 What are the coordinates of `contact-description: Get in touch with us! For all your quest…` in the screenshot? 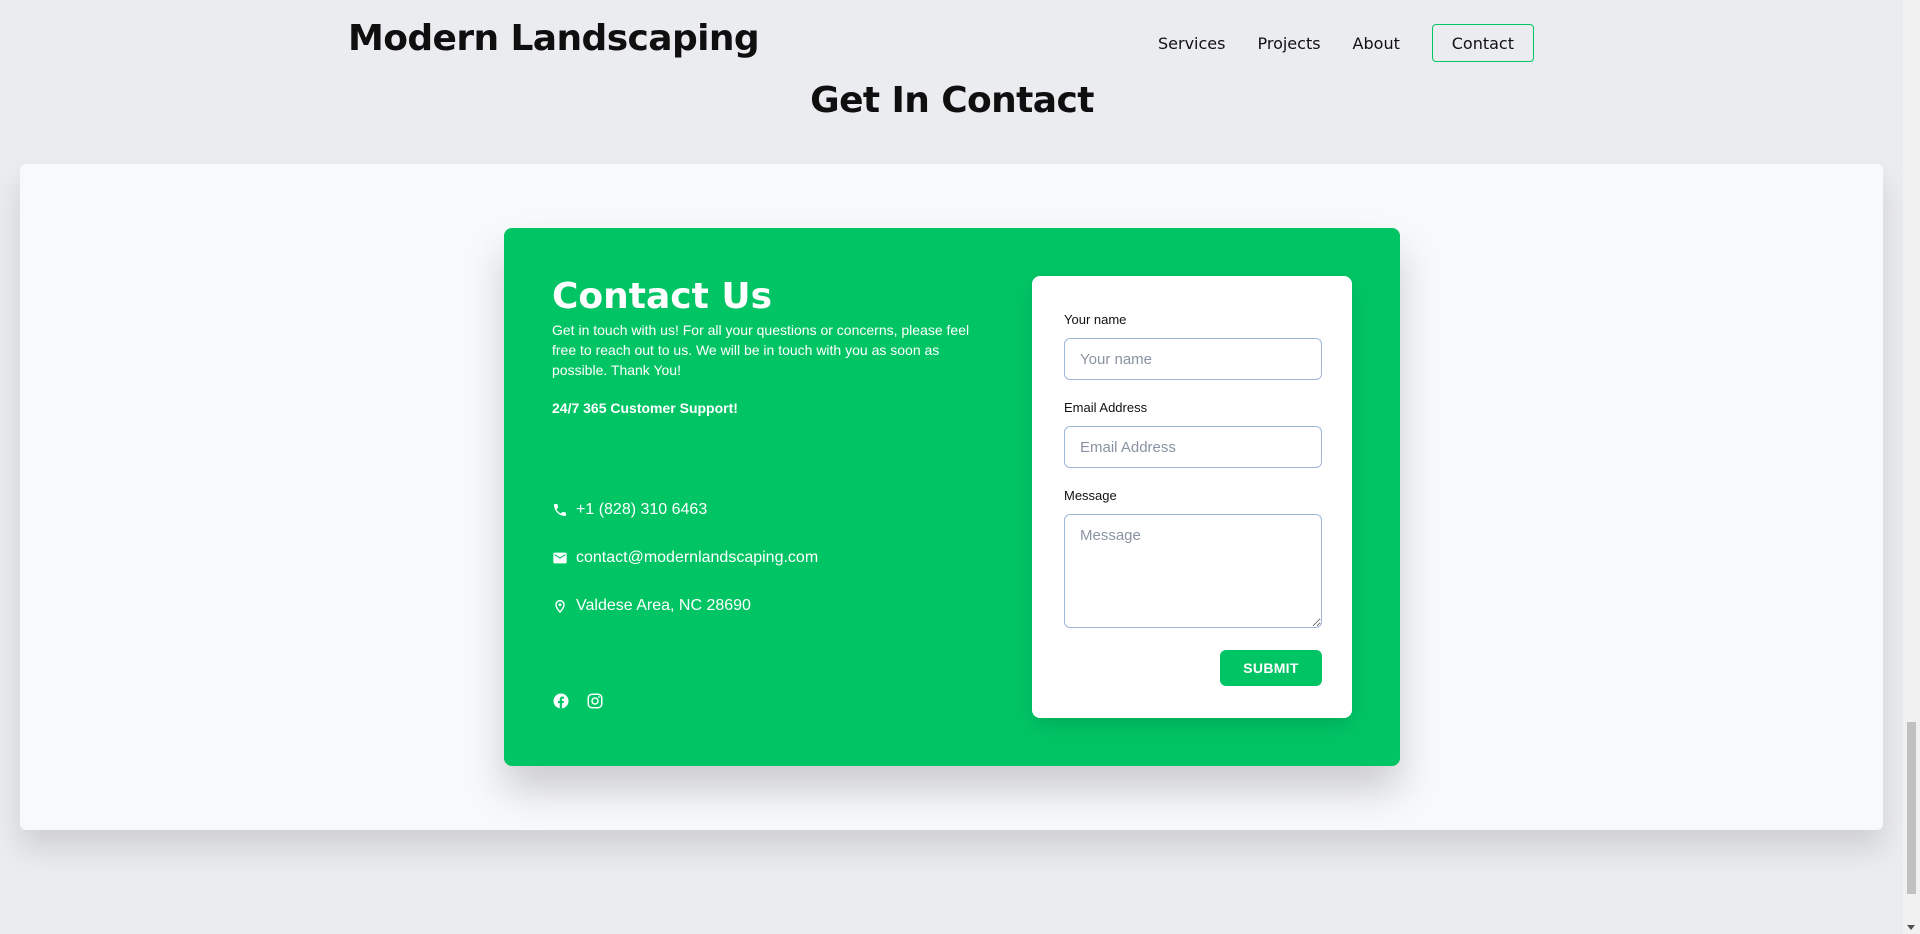 It's located at (761, 350).